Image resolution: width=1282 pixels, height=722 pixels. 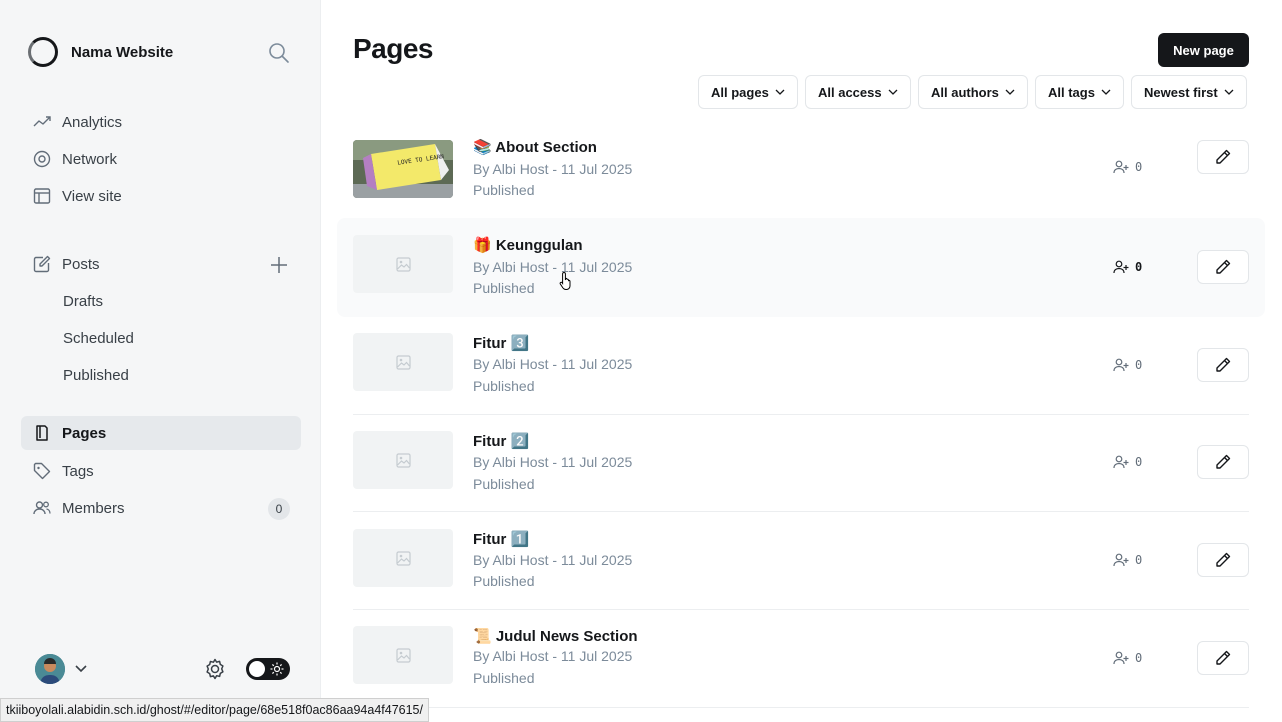 I want to click on sidebar-item-members: Members, so click(x=161, y=508).